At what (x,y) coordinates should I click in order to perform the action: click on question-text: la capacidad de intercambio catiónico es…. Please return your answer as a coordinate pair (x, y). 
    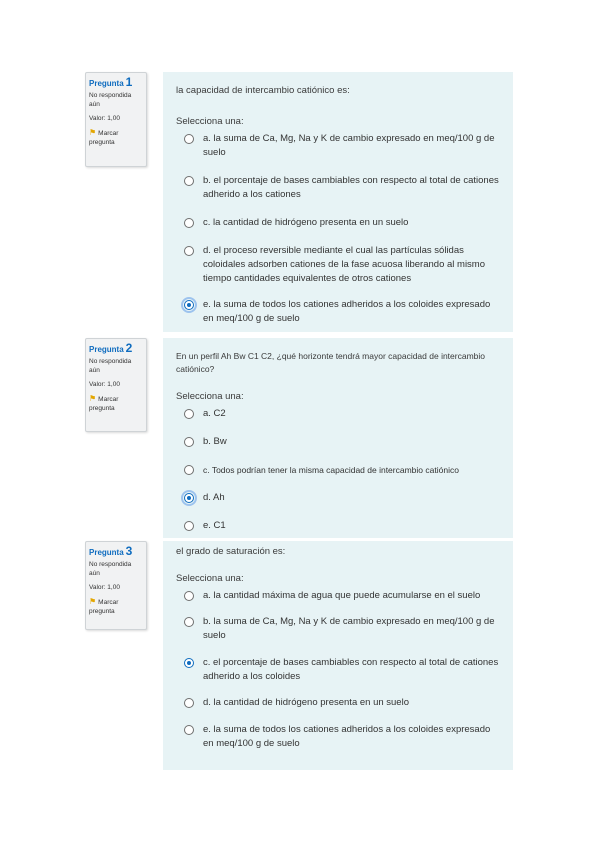
    Looking at the image, I should click on (263, 90).